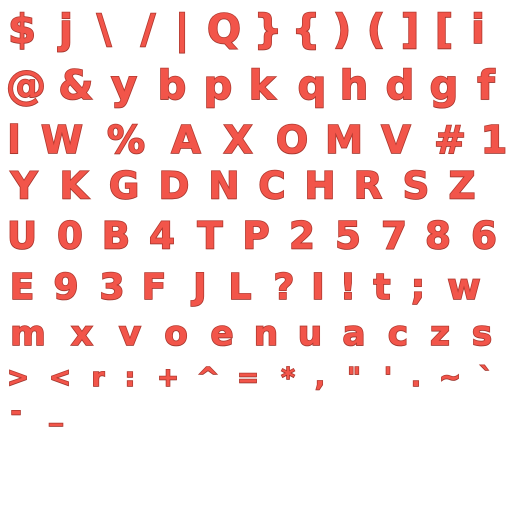 The height and width of the screenshot is (512, 512). What do you see at coordinates (444, 30) in the screenshot?
I see `glyph-tile: [` at bounding box center [444, 30].